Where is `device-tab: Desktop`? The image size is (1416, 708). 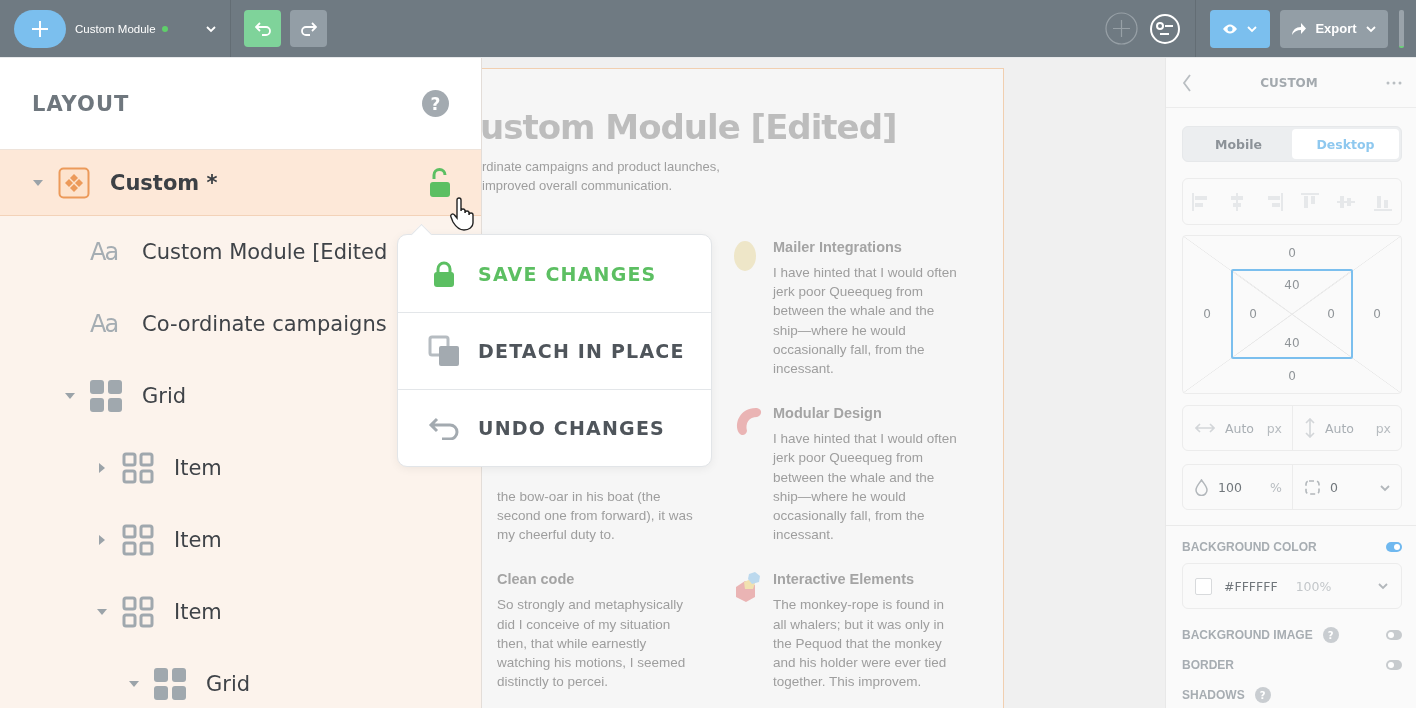 device-tab: Desktop is located at coordinates (1345, 144).